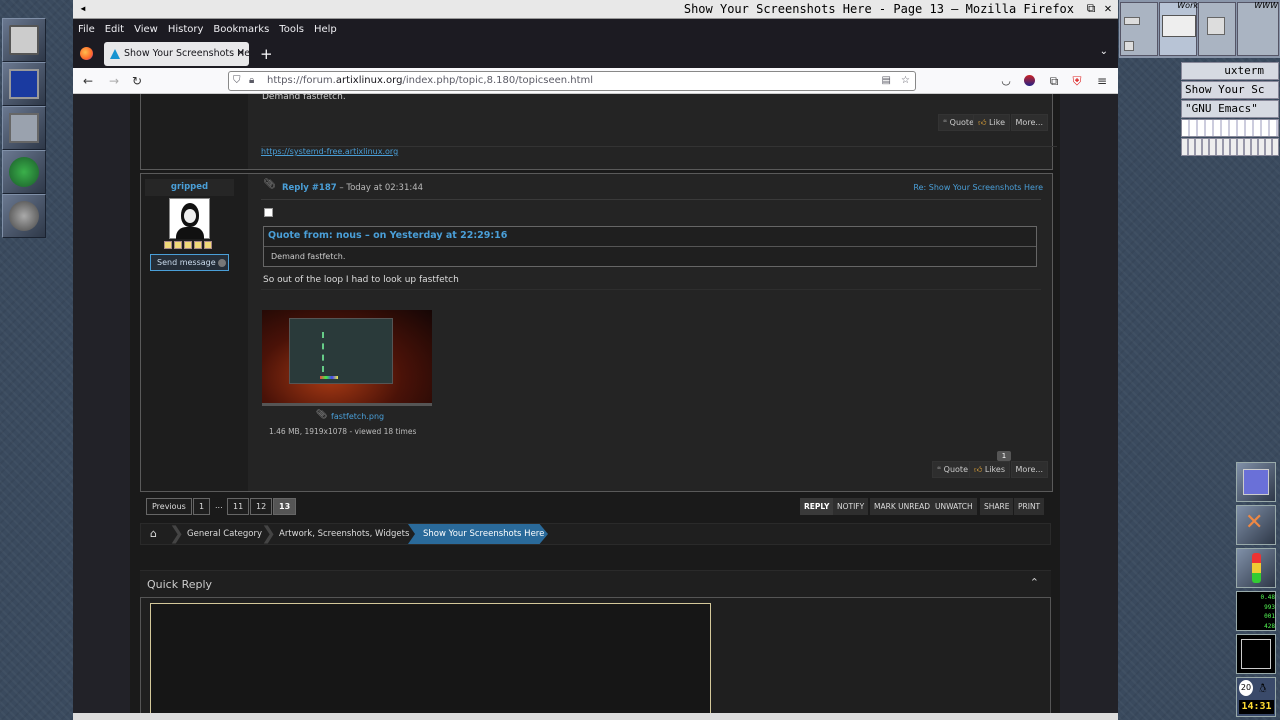 Image resolution: width=1280 pixels, height=720 pixels. Describe the element at coordinates (268, 212) in the screenshot. I see `select-post-checkbox` at that location.